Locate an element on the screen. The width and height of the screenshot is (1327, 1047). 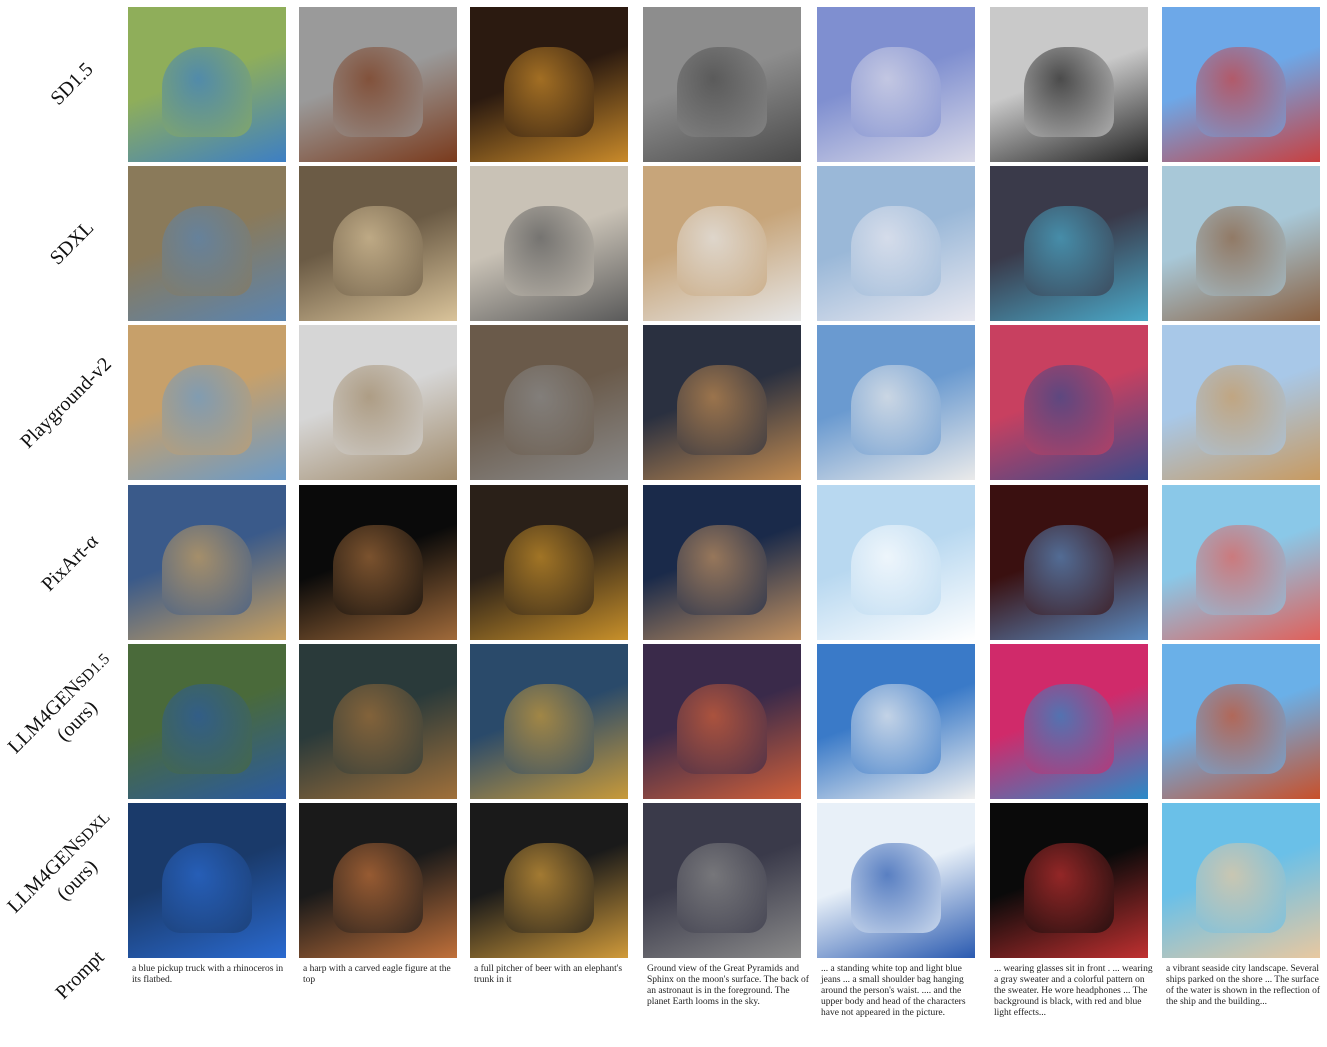
image-tile-sd15-man-headphones is located at coordinates (1069, 84).